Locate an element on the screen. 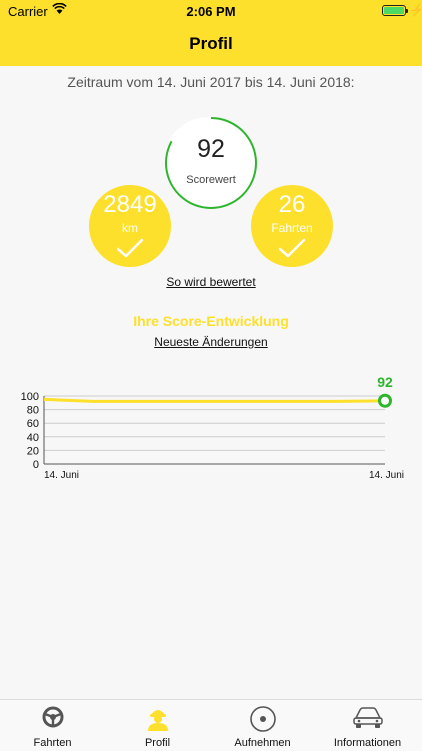 The height and width of the screenshot is (751, 422). y-tick-label: 80 is located at coordinates (33, 411).